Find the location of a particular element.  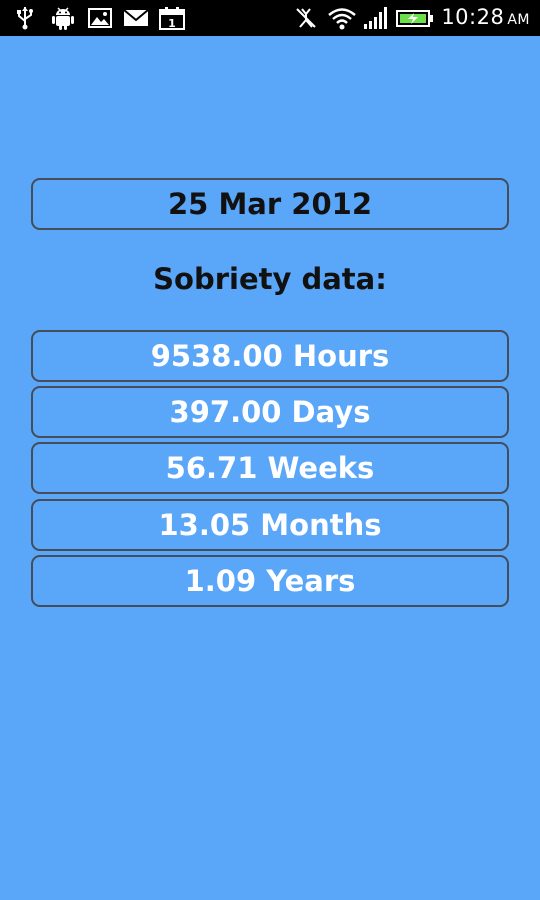

stat-hours-box: 9538.00 Hours is located at coordinates (270, 356).